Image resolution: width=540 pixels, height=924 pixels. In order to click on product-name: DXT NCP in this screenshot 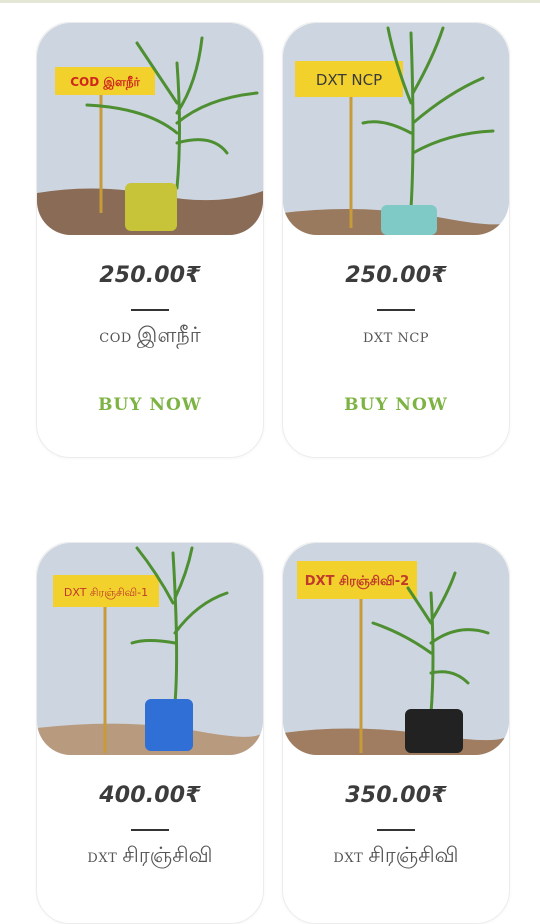, I will do `click(396, 335)`.